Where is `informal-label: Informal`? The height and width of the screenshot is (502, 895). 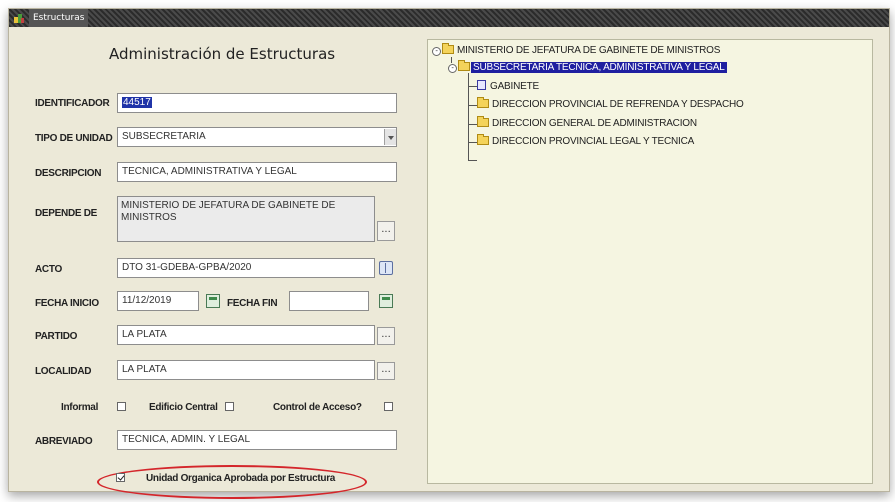
informal-label: Informal is located at coordinates (80, 407).